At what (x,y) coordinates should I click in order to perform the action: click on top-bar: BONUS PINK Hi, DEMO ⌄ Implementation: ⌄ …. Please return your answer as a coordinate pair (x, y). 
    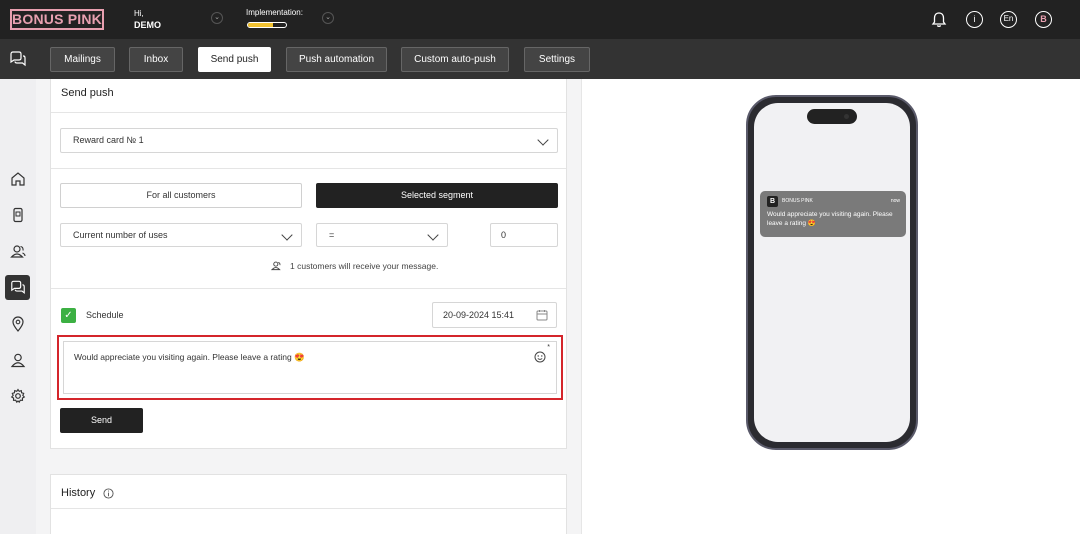
    Looking at the image, I should click on (540, 19).